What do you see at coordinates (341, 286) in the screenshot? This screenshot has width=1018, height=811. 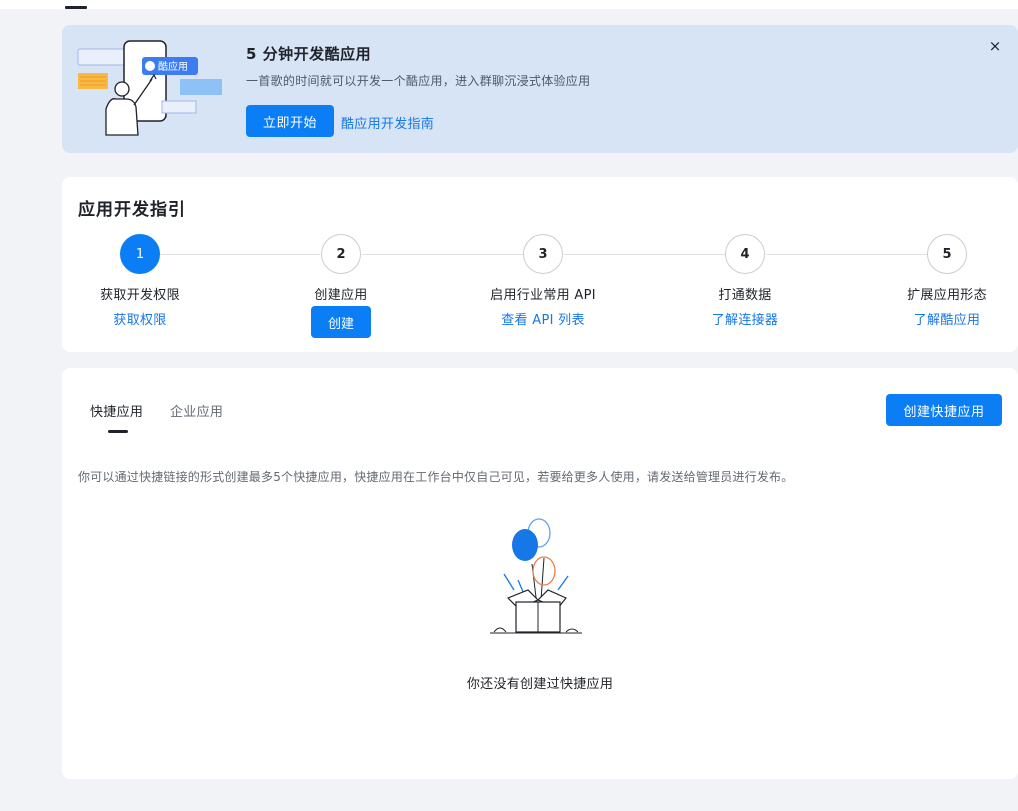 I see `guide-step-2: 2 创建应用 创建` at bounding box center [341, 286].